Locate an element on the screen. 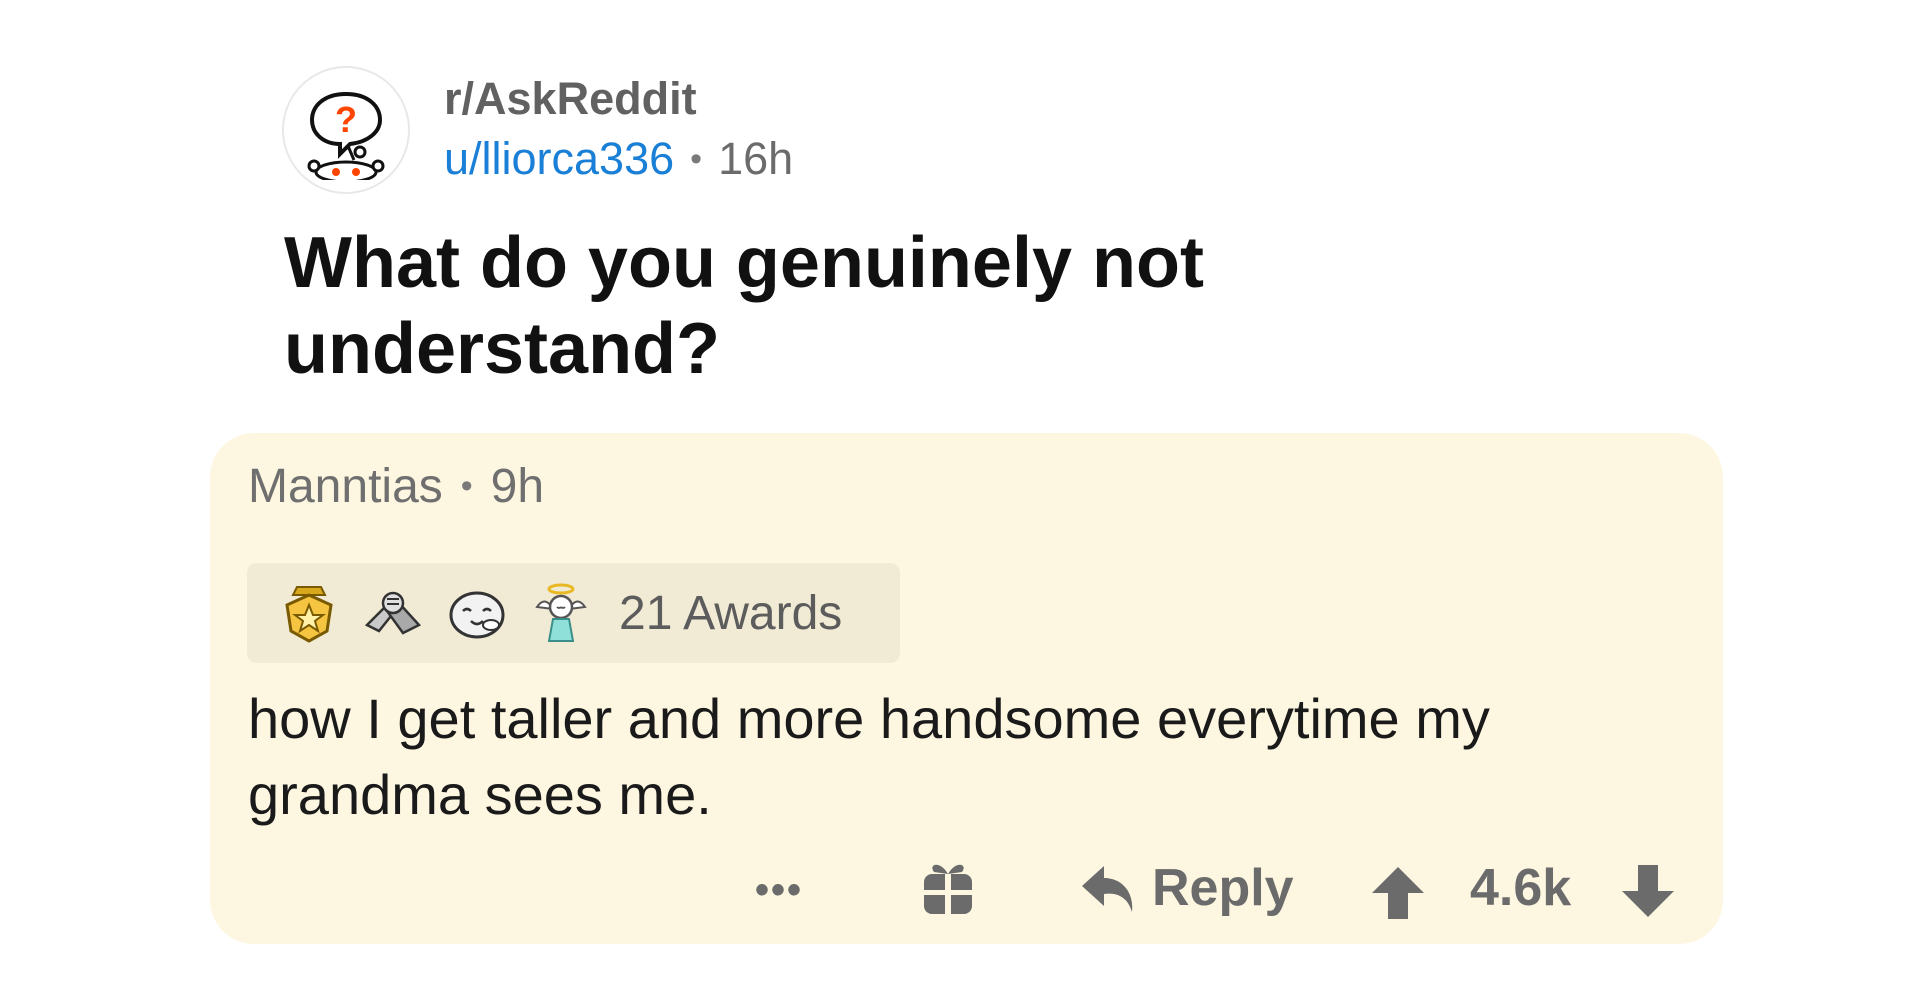 The width and height of the screenshot is (1920, 1008). gift-icon is located at coordinates (948, 889).